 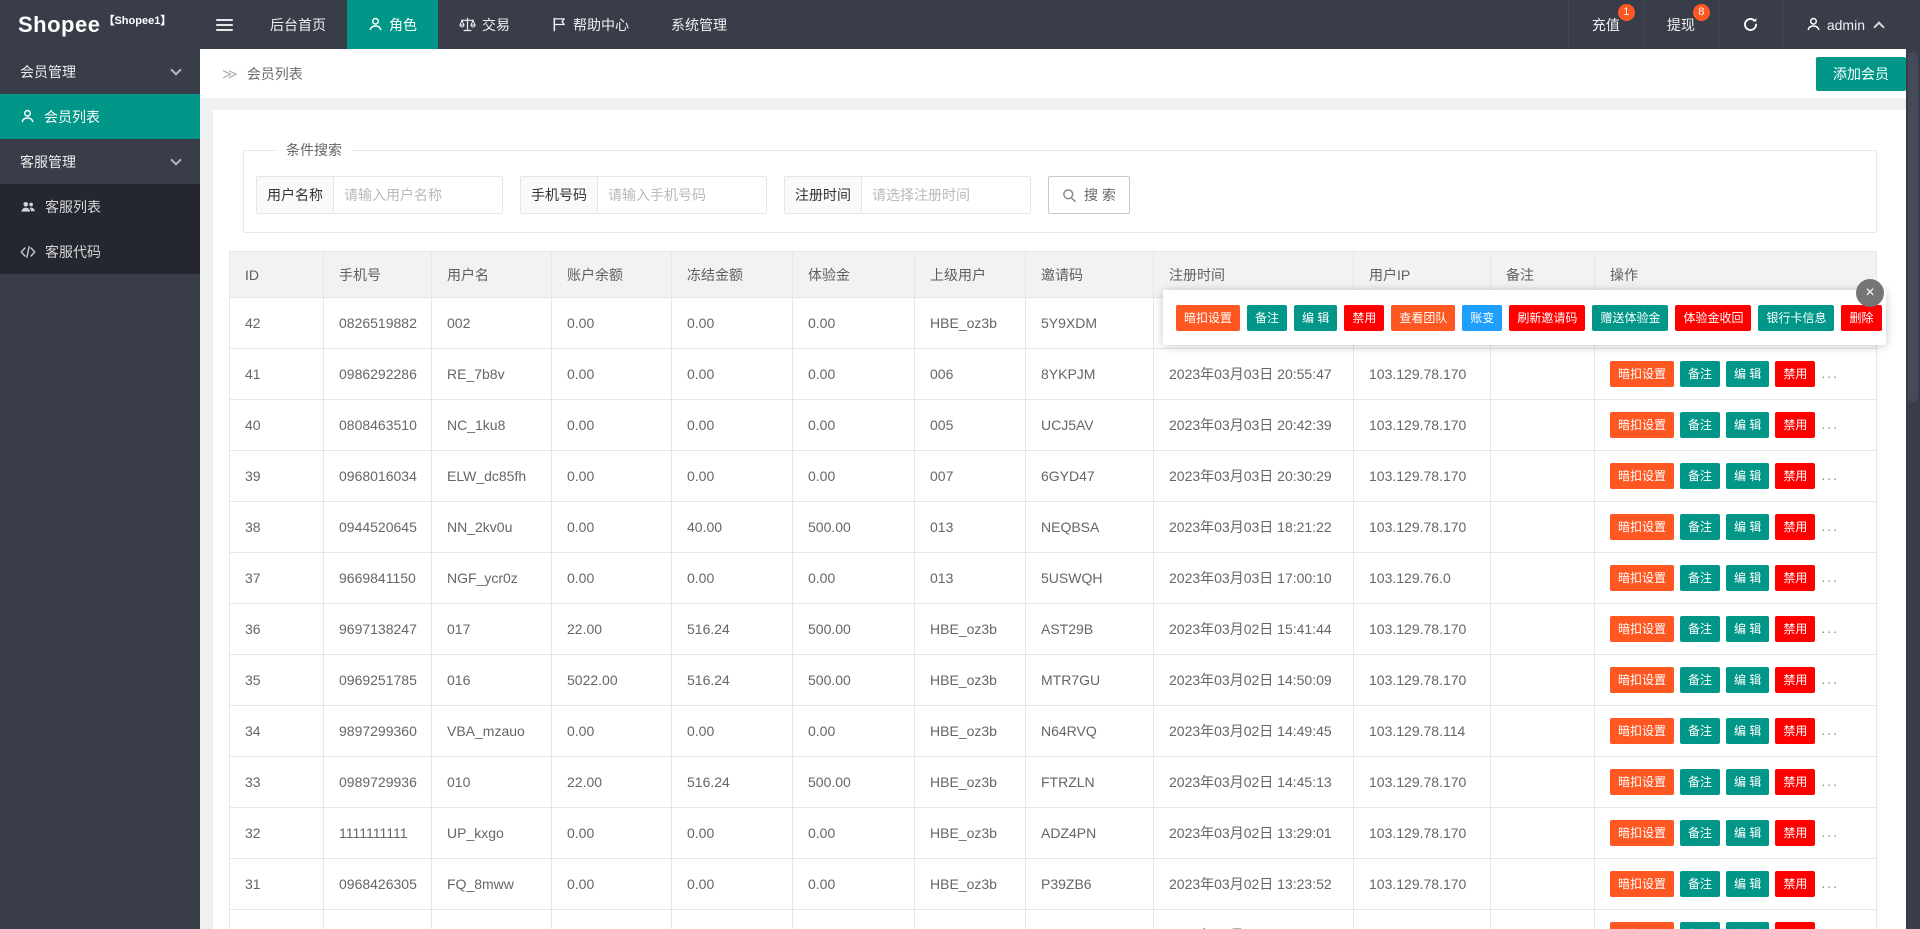 What do you see at coordinates (1422, 374) in the screenshot?
I see `cell-ip: 103.129.78.170` at bounding box center [1422, 374].